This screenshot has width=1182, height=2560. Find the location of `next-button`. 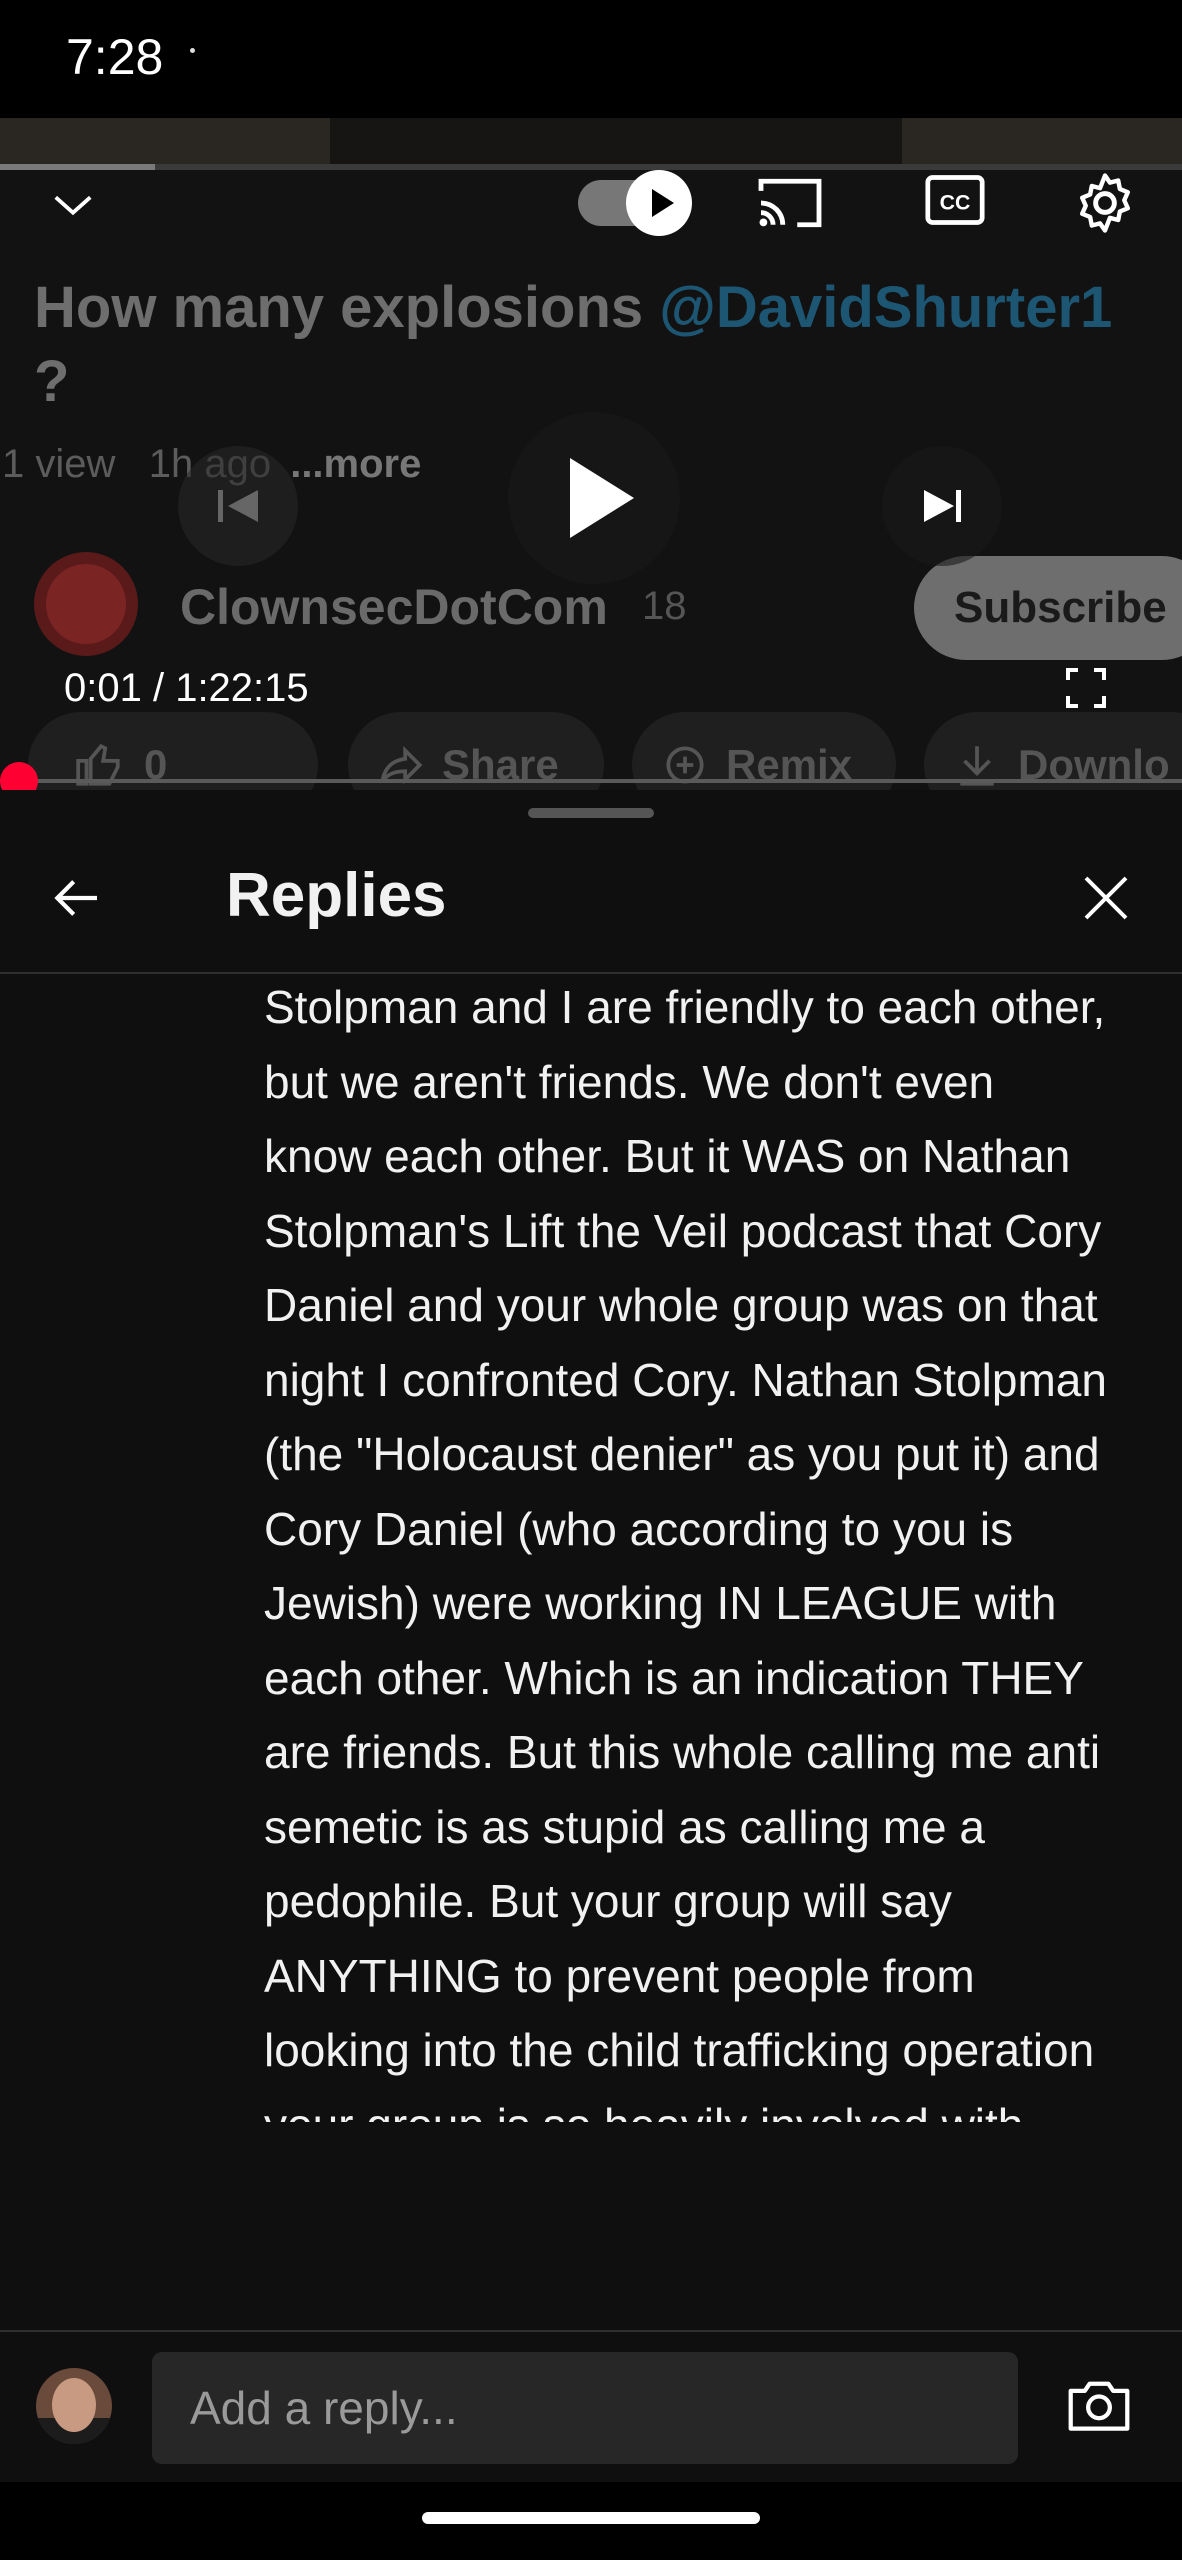

next-button is located at coordinates (942, 506).